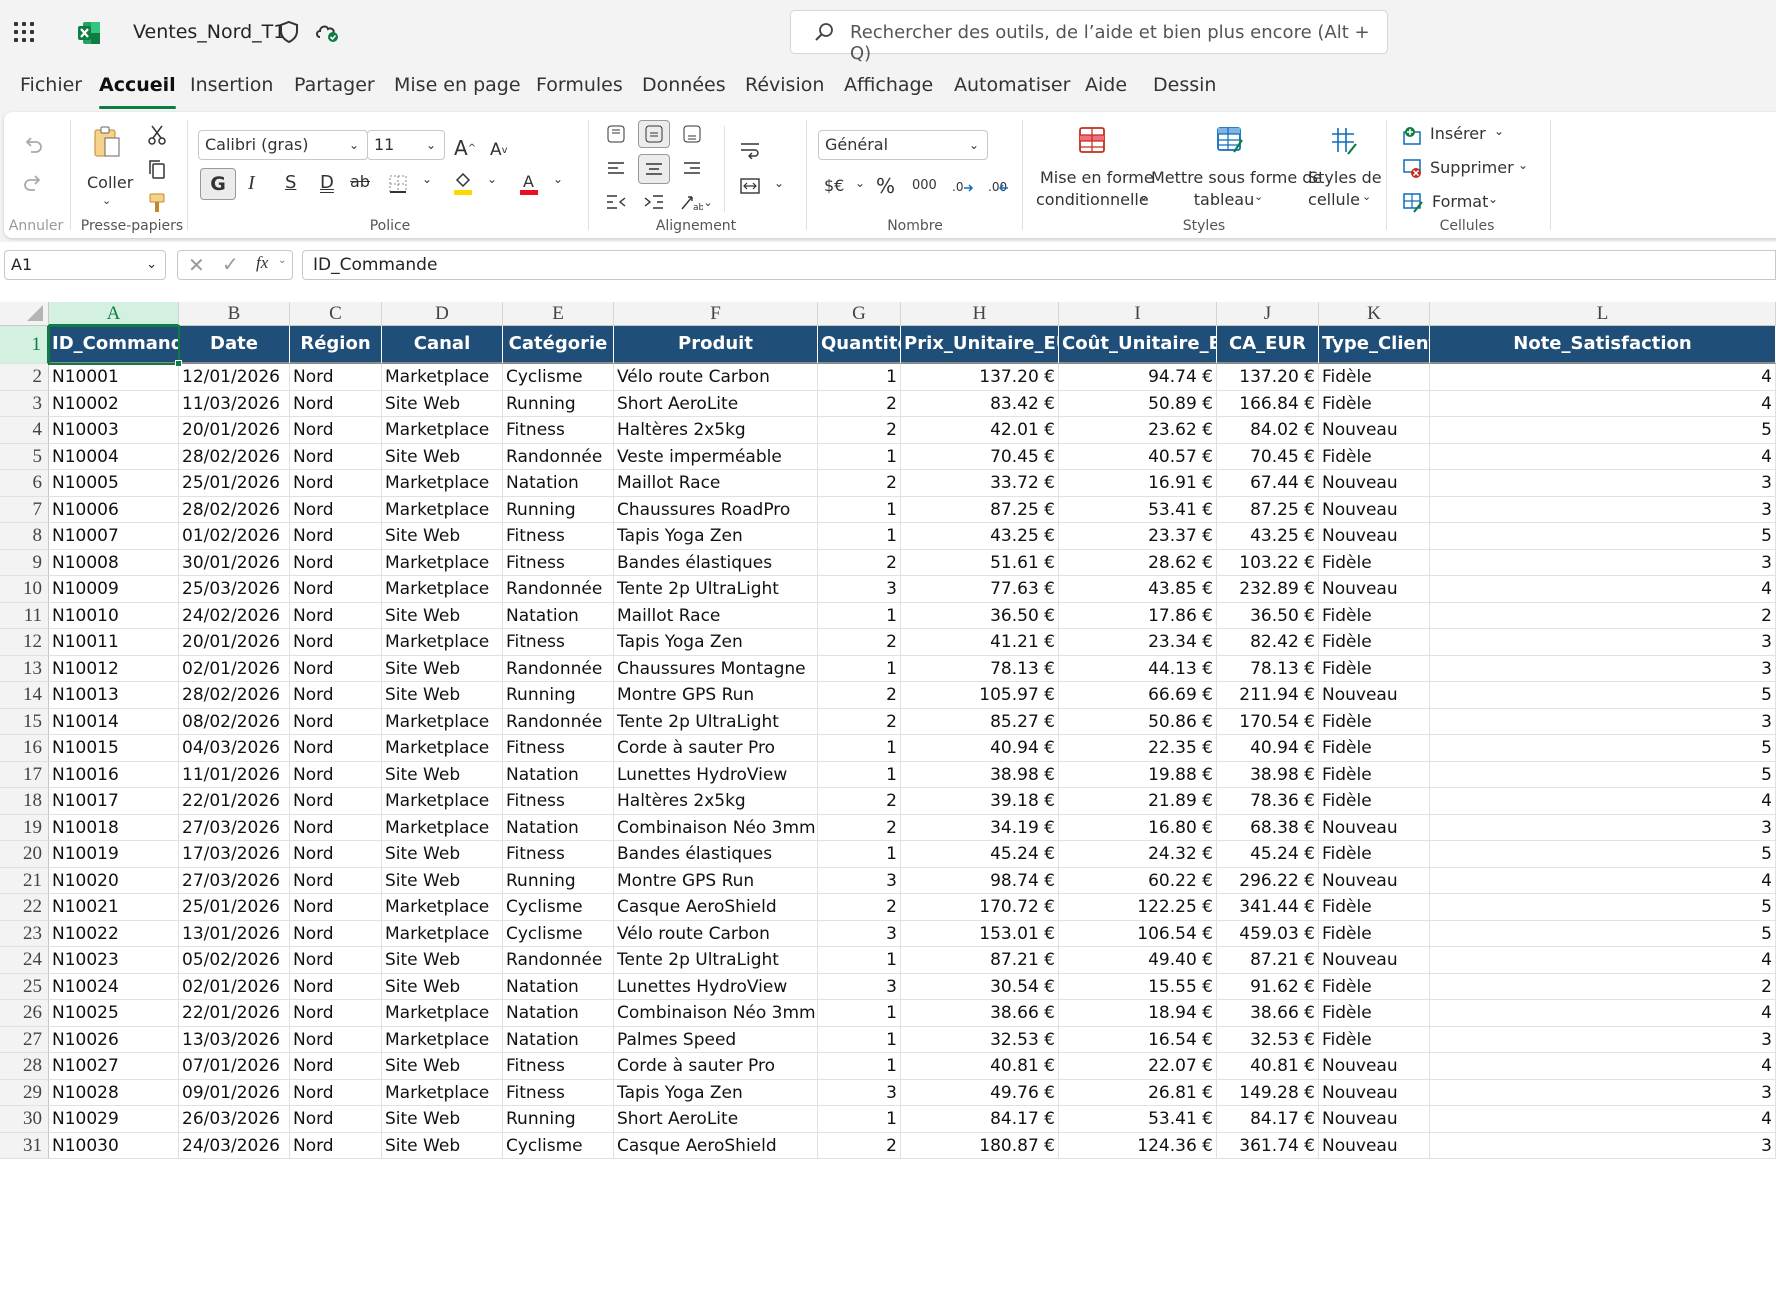  I want to click on formula-input: ID_Commande, so click(1039, 265).